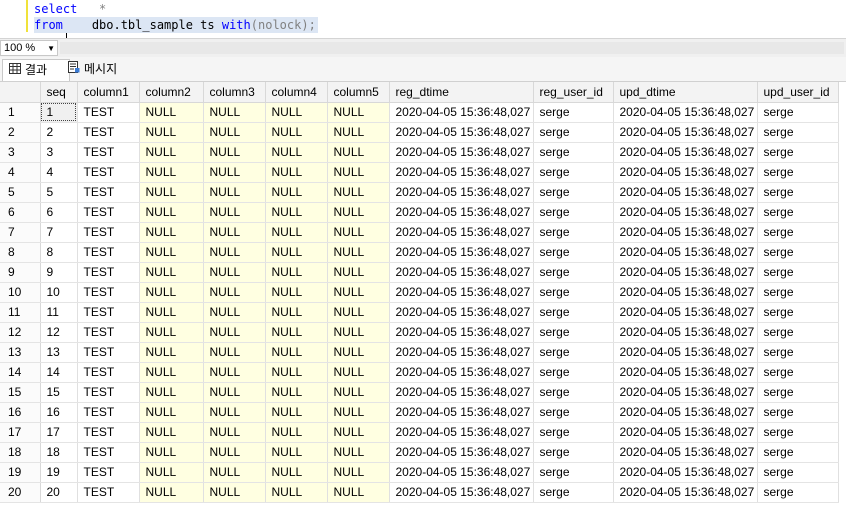 This screenshot has width=846, height=528. Describe the element at coordinates (20, 92) in the screenshot. I see `corner-cell` at that location.